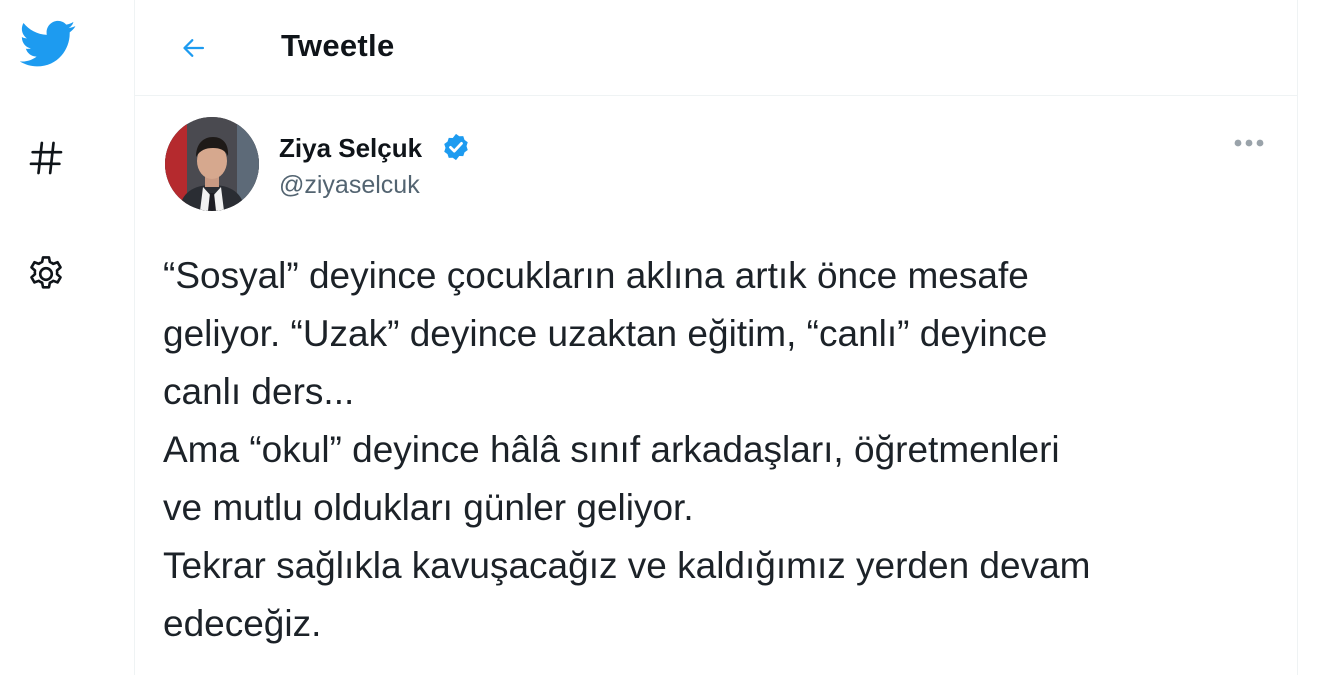 The height and width of the screenshot is (675, 1338). I want to click on more-options-icon, so click(1249, 143).